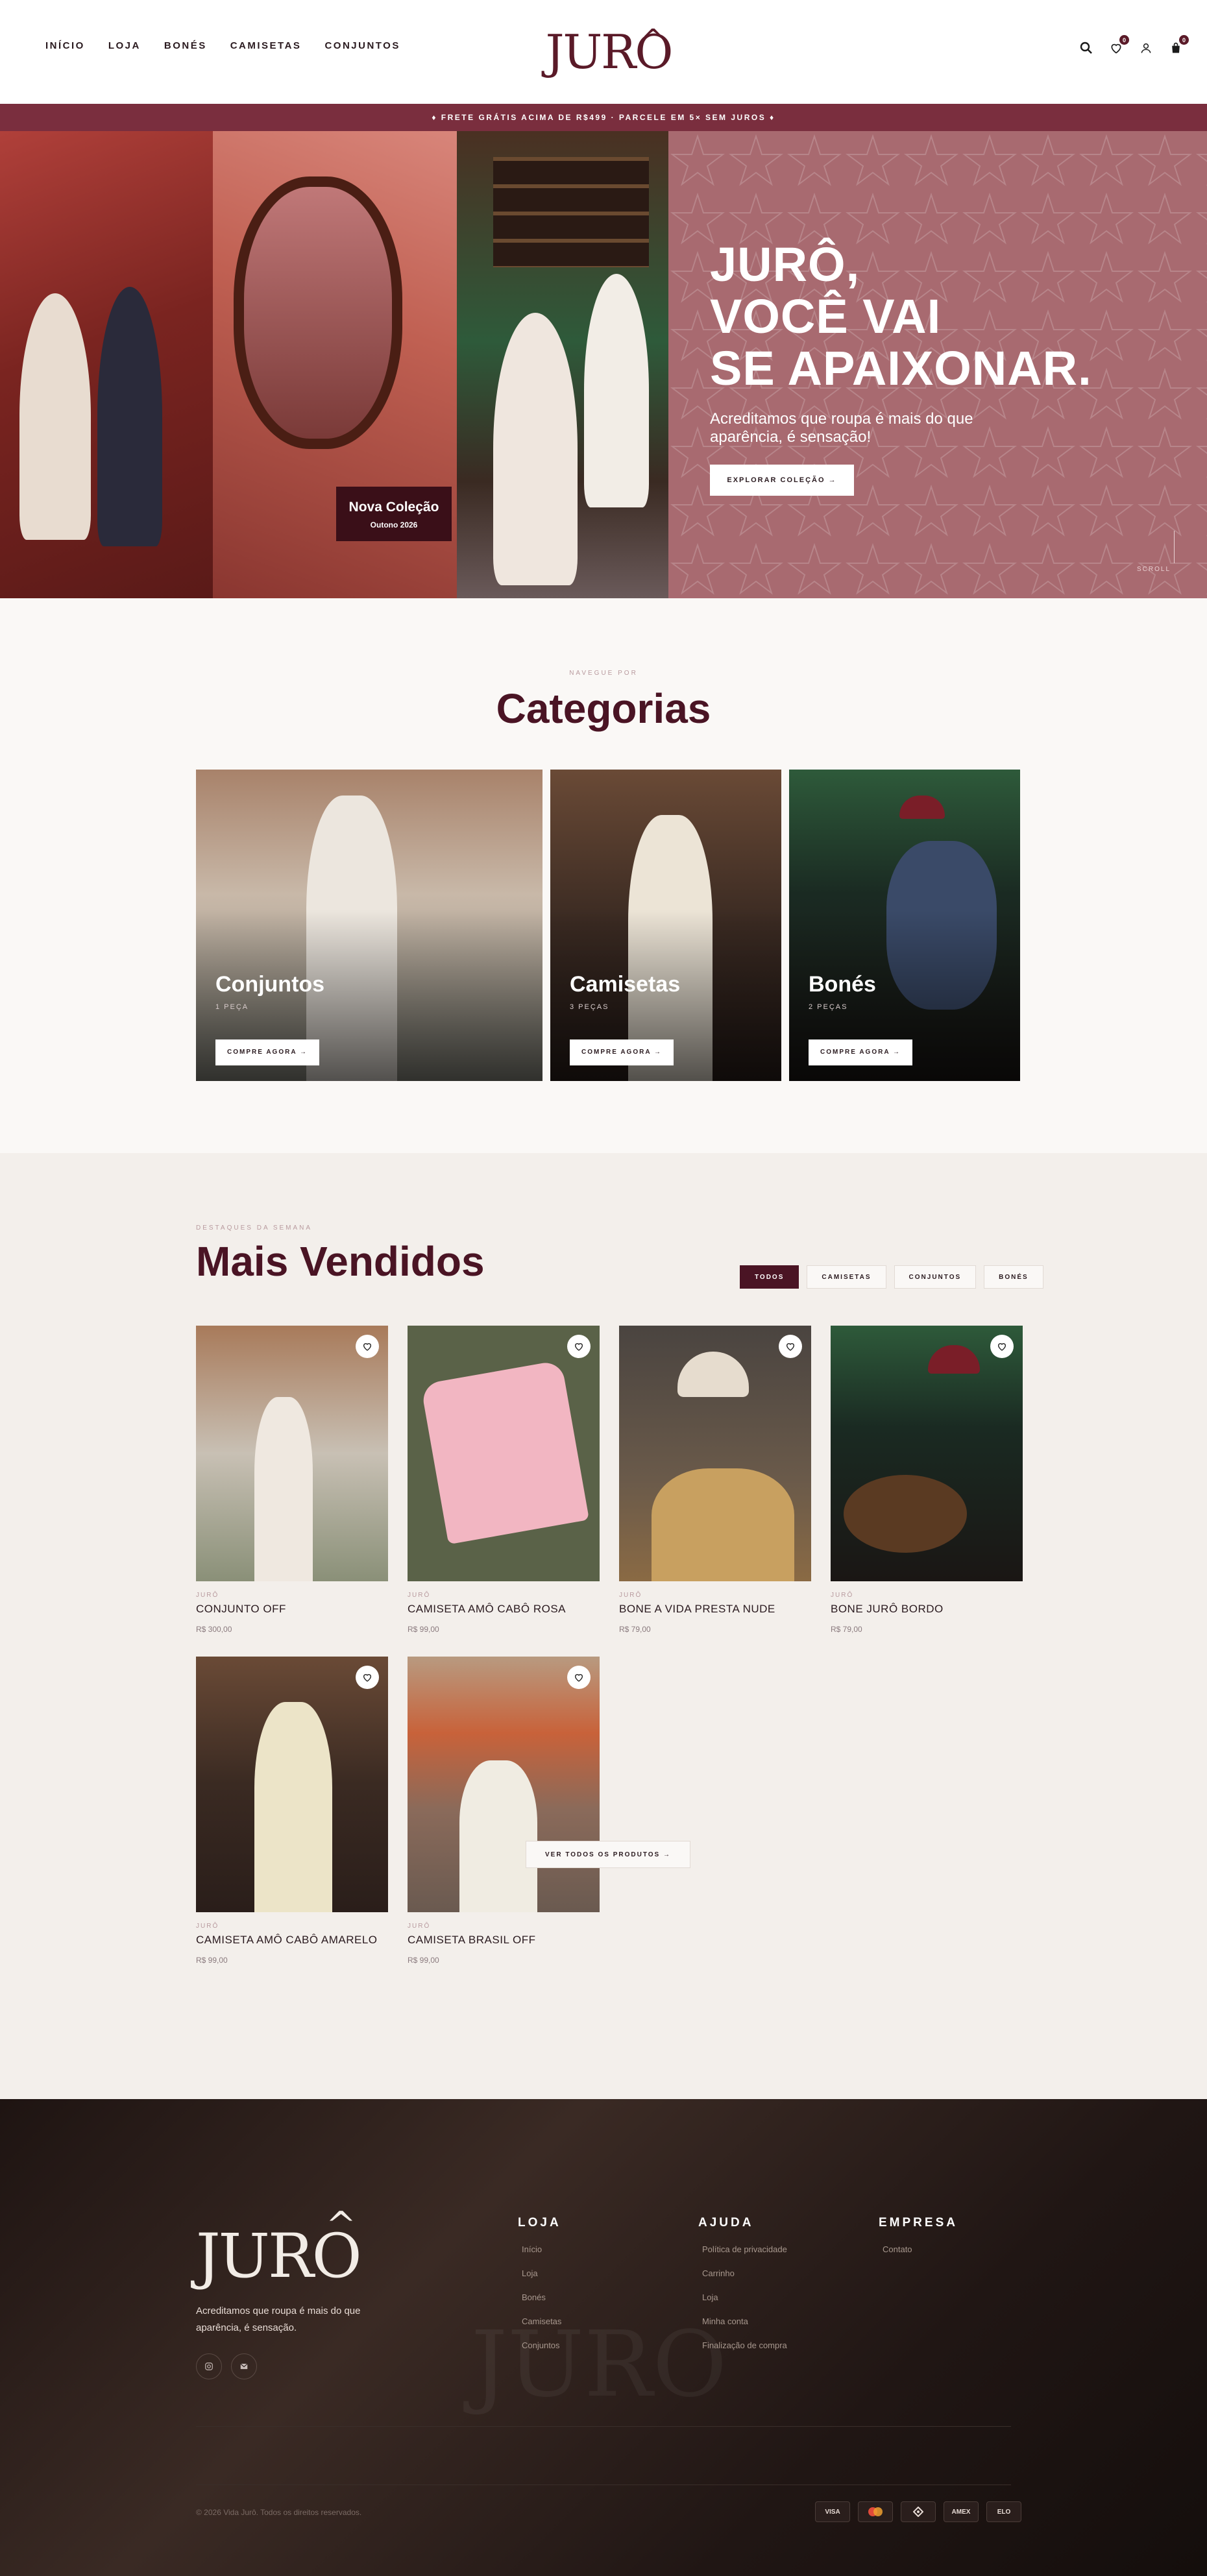  Describe the element at coordinates (394, 524) in the screenshot. I see `new-collection-season: Outono 2026` at that location.